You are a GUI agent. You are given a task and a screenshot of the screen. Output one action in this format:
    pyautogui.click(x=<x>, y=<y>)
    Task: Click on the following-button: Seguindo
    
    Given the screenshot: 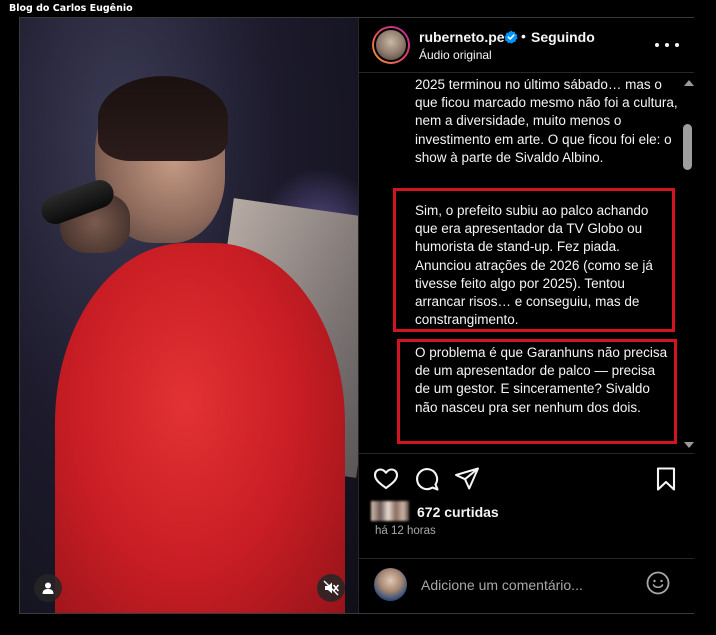 What is the action you would take?
    pyautogui.click(x=563, y=37)
    